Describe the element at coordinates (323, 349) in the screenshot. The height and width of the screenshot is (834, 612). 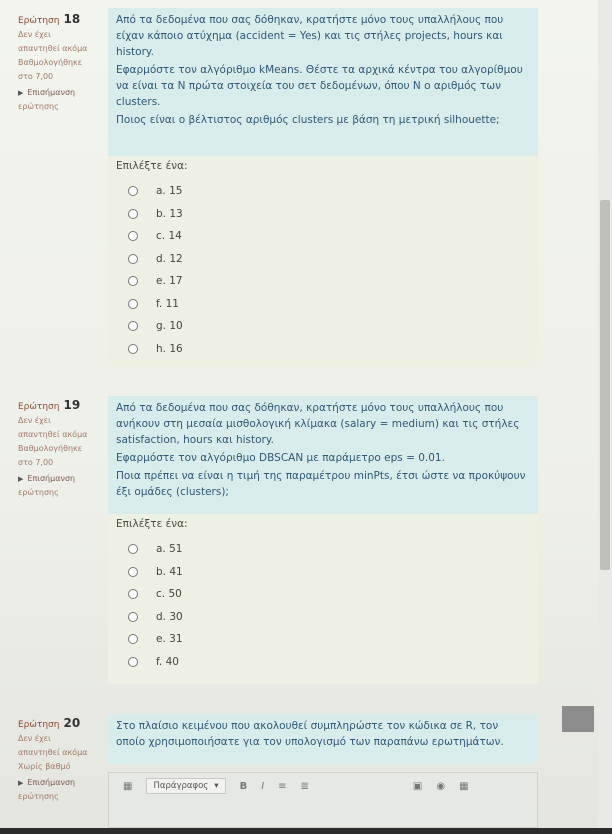
I see `q18-option-h: h. 16` at that location.